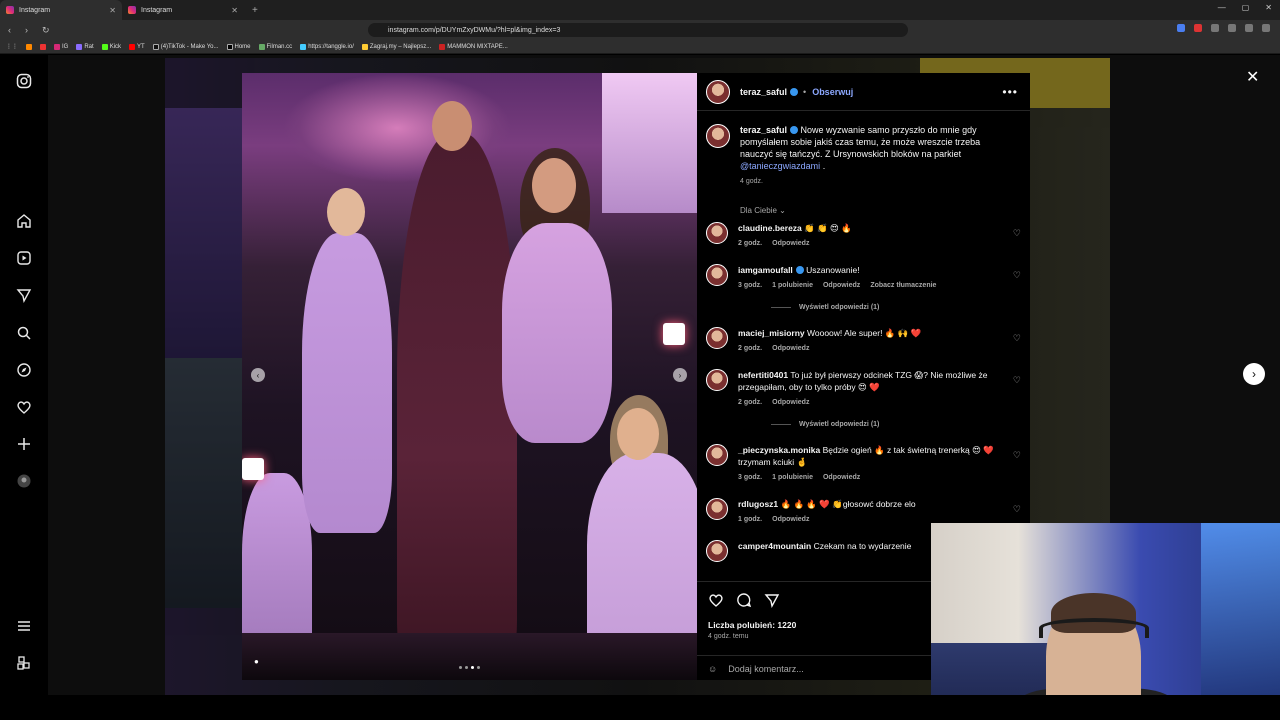  What do you see at coordinates (758, 504) in the screenshot?
I see `commenter-username: rdlugosz1` at bounding box center [758, 504].